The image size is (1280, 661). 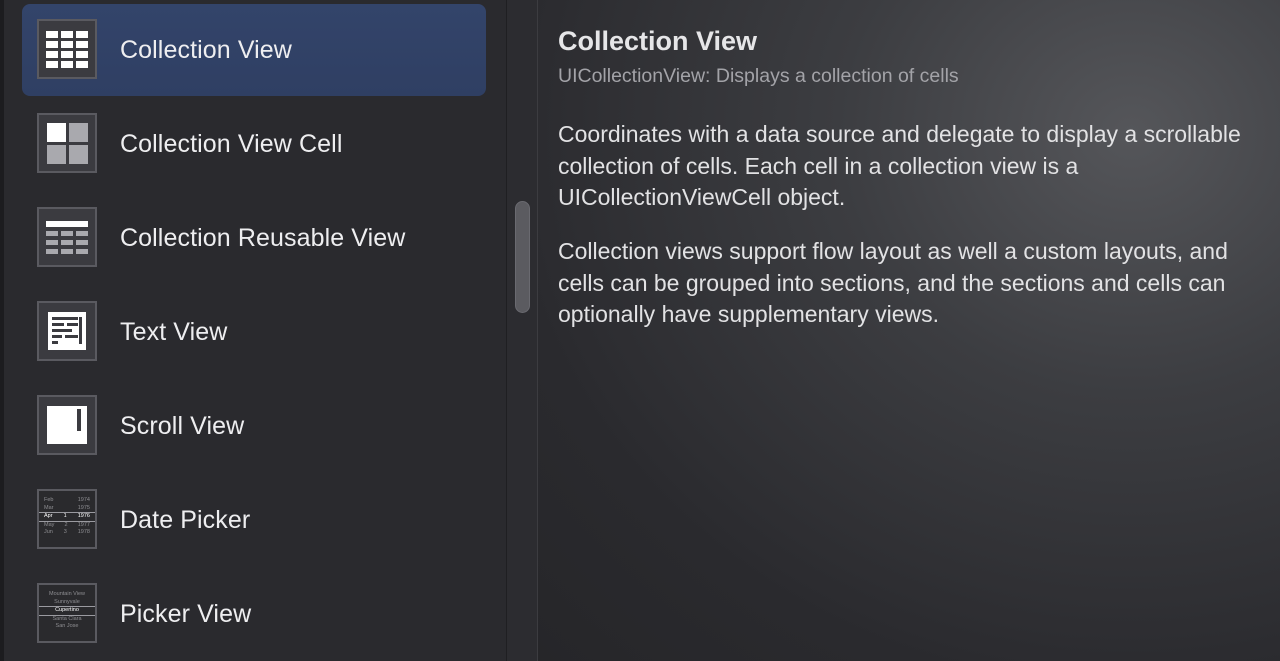 I want to click on library-scrollbar, so click(x=522, y=330).